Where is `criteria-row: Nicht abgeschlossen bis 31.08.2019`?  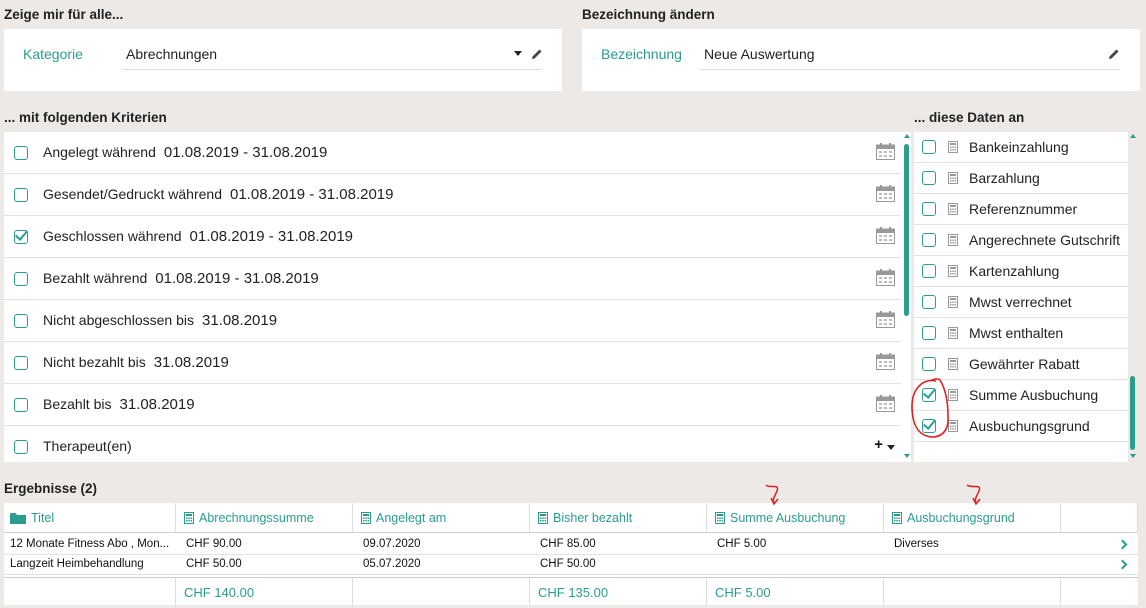
criteria-row: Nicht abgeschlossen bis 31.08.2019 is located at coordinates (452, 321).